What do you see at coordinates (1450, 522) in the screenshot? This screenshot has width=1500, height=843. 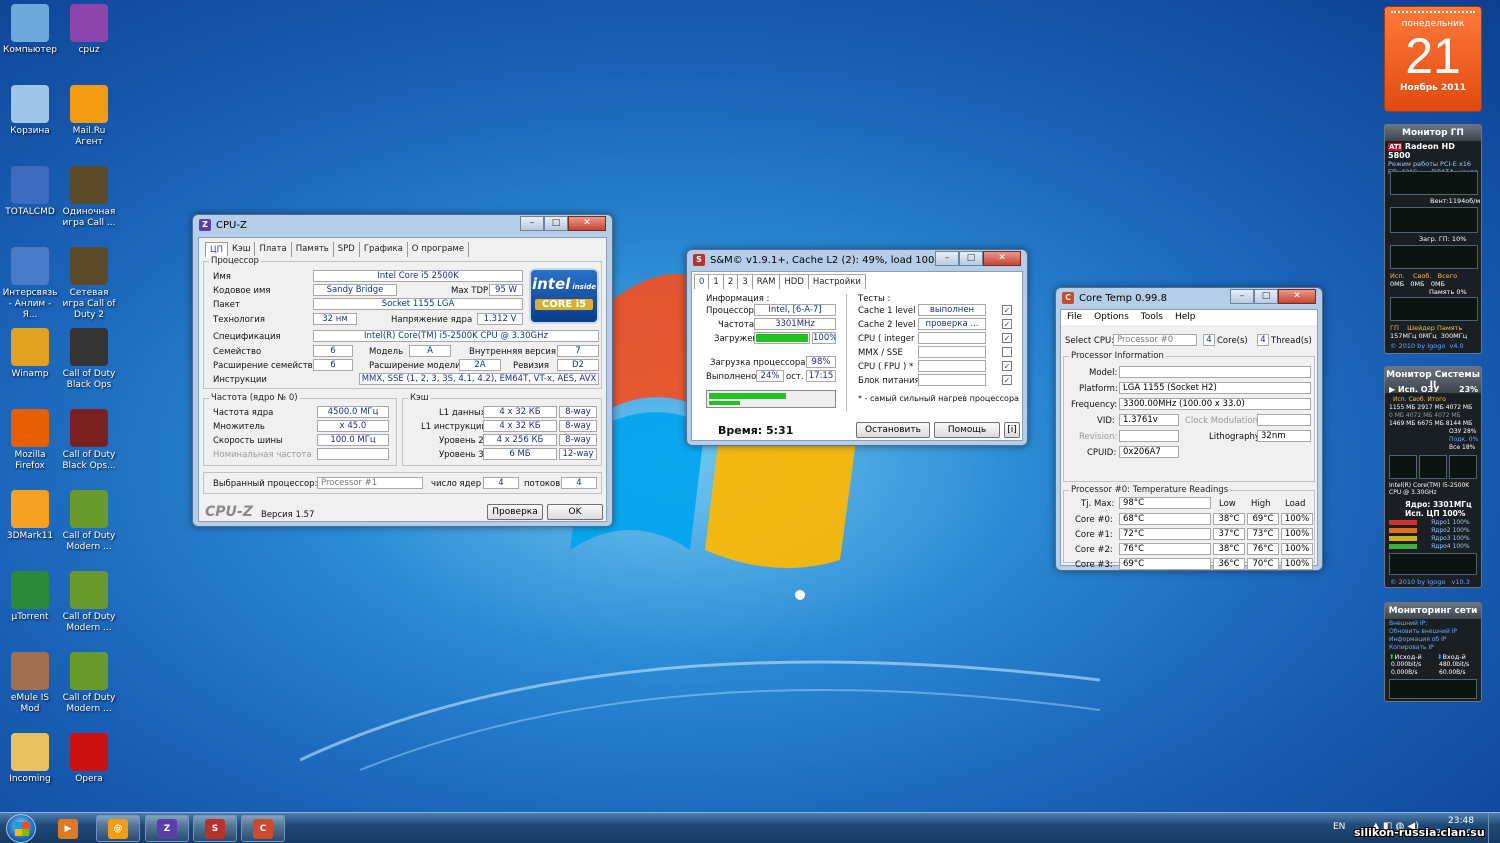 I see `cpu-core-usage: Ядро1 100%` at bounding box center [1450, 522].